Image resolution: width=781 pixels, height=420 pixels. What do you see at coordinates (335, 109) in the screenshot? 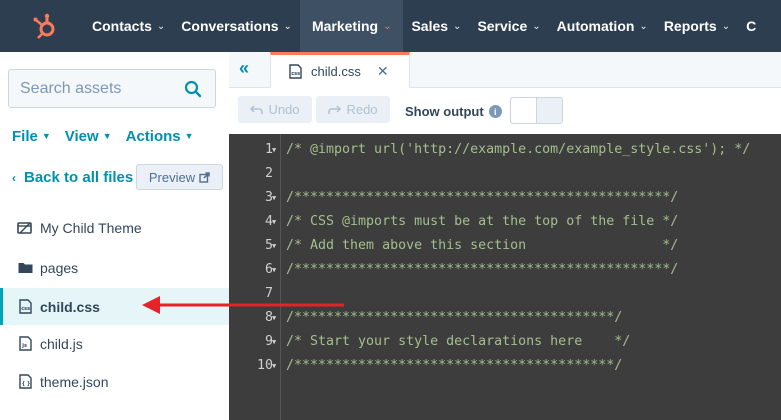
I see `redo-icon` at bounding box center [335, 109].